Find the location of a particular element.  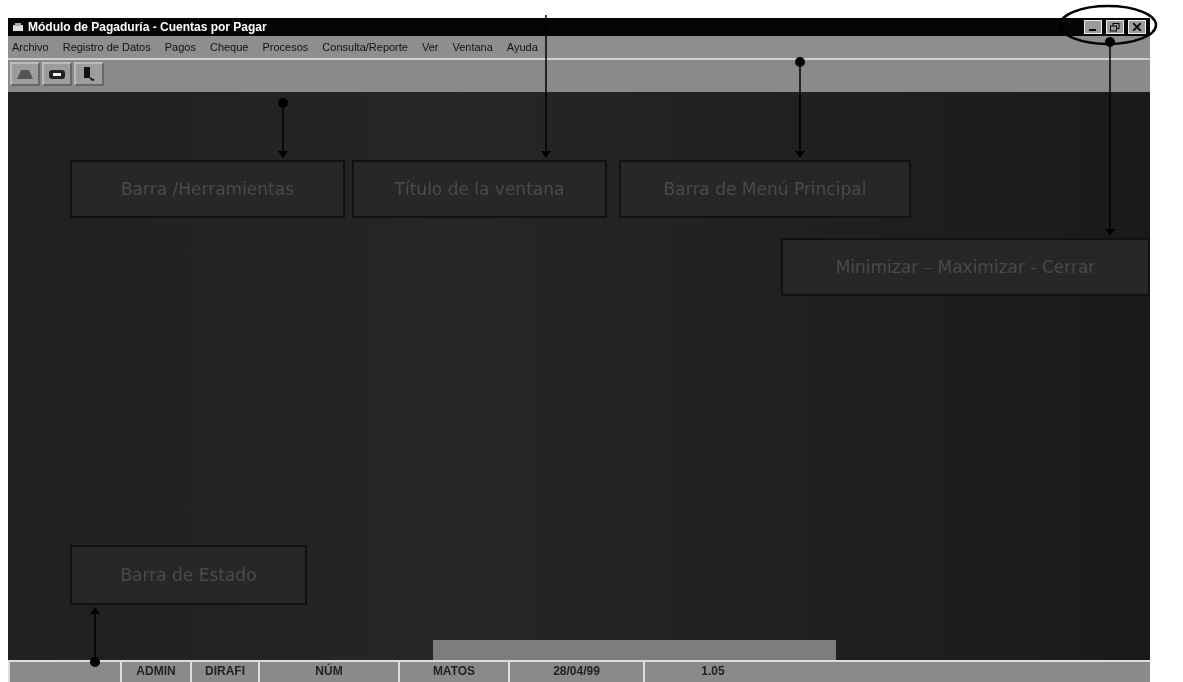

status-text: NÚM is located at coordinates (329, 671).